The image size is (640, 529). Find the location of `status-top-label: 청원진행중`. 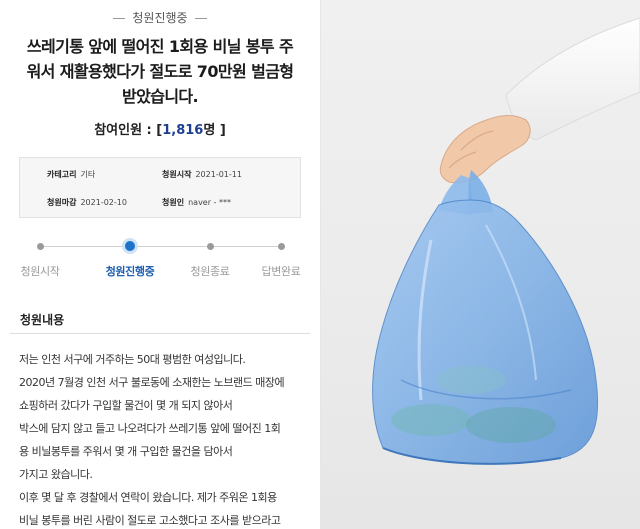

status-top-label: 청원진행중 is located at coordinates (160, 18).